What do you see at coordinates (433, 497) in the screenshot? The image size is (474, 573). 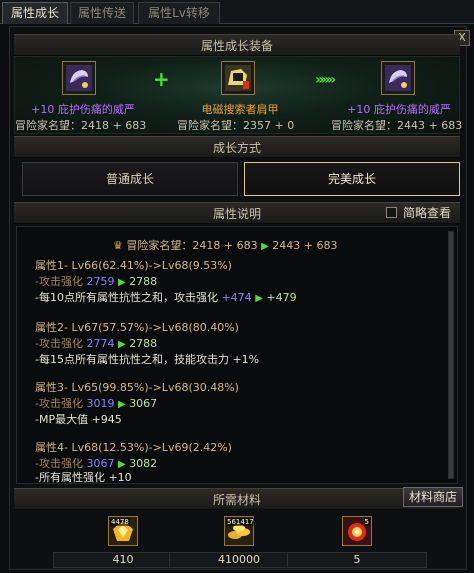 I see `material-shop-button: 材料商店` at bounding box center [433, 497].